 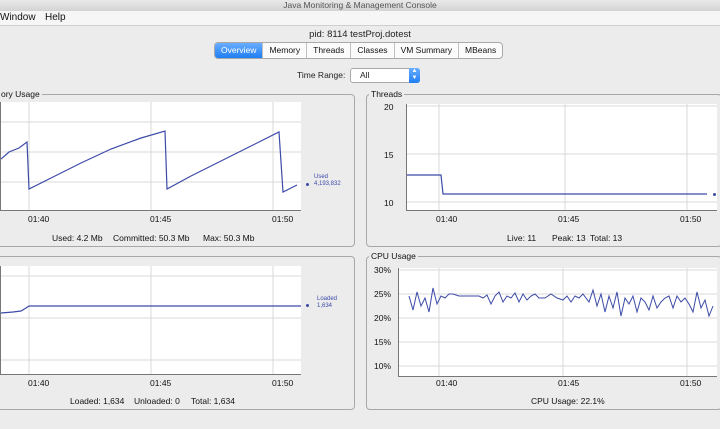 What do you see at coordinates (365, 75) in the screenshot?
I see `time-range-value: All` at bounding box center [365, 75].